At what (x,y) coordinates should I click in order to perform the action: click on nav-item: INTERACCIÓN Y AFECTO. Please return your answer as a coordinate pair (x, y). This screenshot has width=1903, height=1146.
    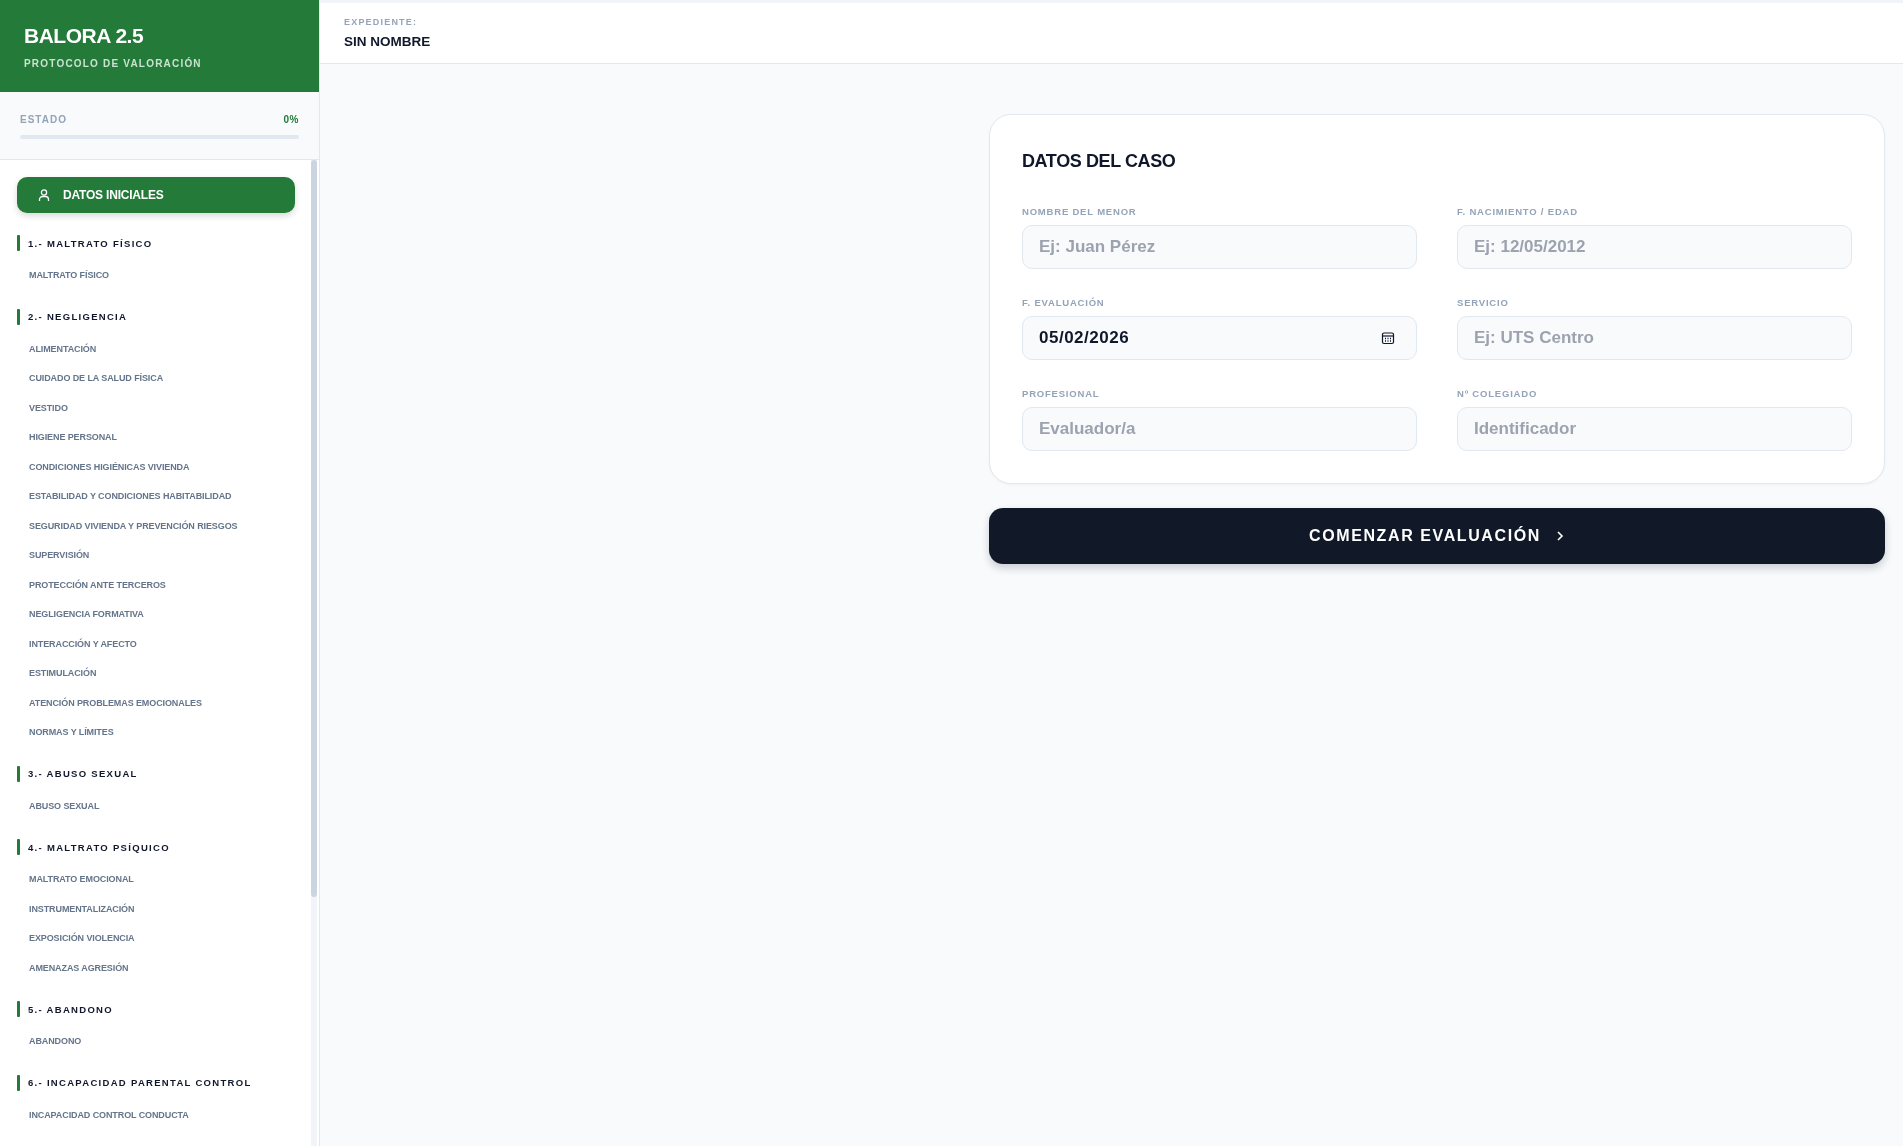
    Looking at the image, I should click on (77, 644).